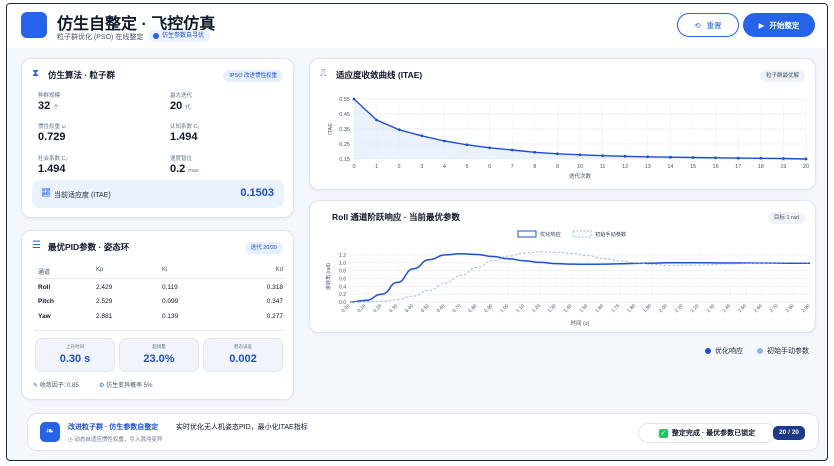  I want to click on convergence-factor: 收敛因子: 0.85, so click(59, 386).